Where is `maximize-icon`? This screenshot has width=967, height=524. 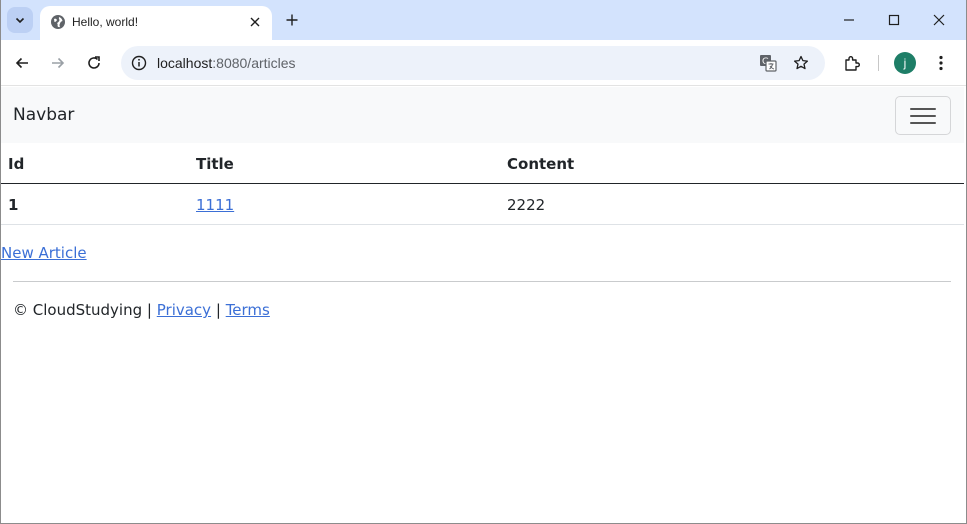 maximize-icon is located at coordinates (894, 20).